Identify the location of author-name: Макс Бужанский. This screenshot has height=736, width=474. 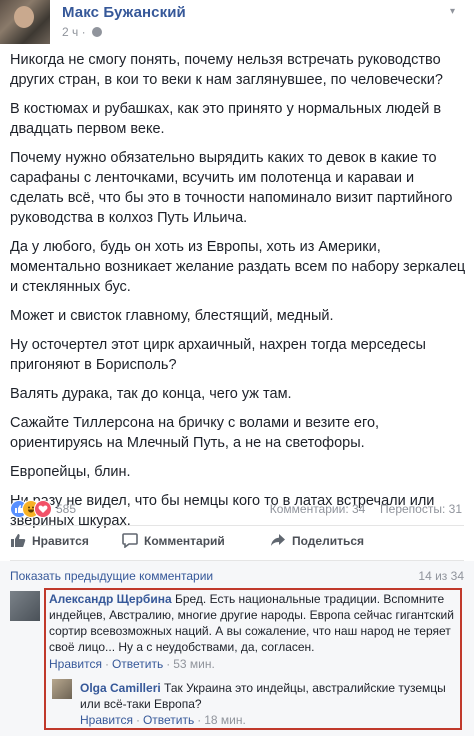
(124, 12).